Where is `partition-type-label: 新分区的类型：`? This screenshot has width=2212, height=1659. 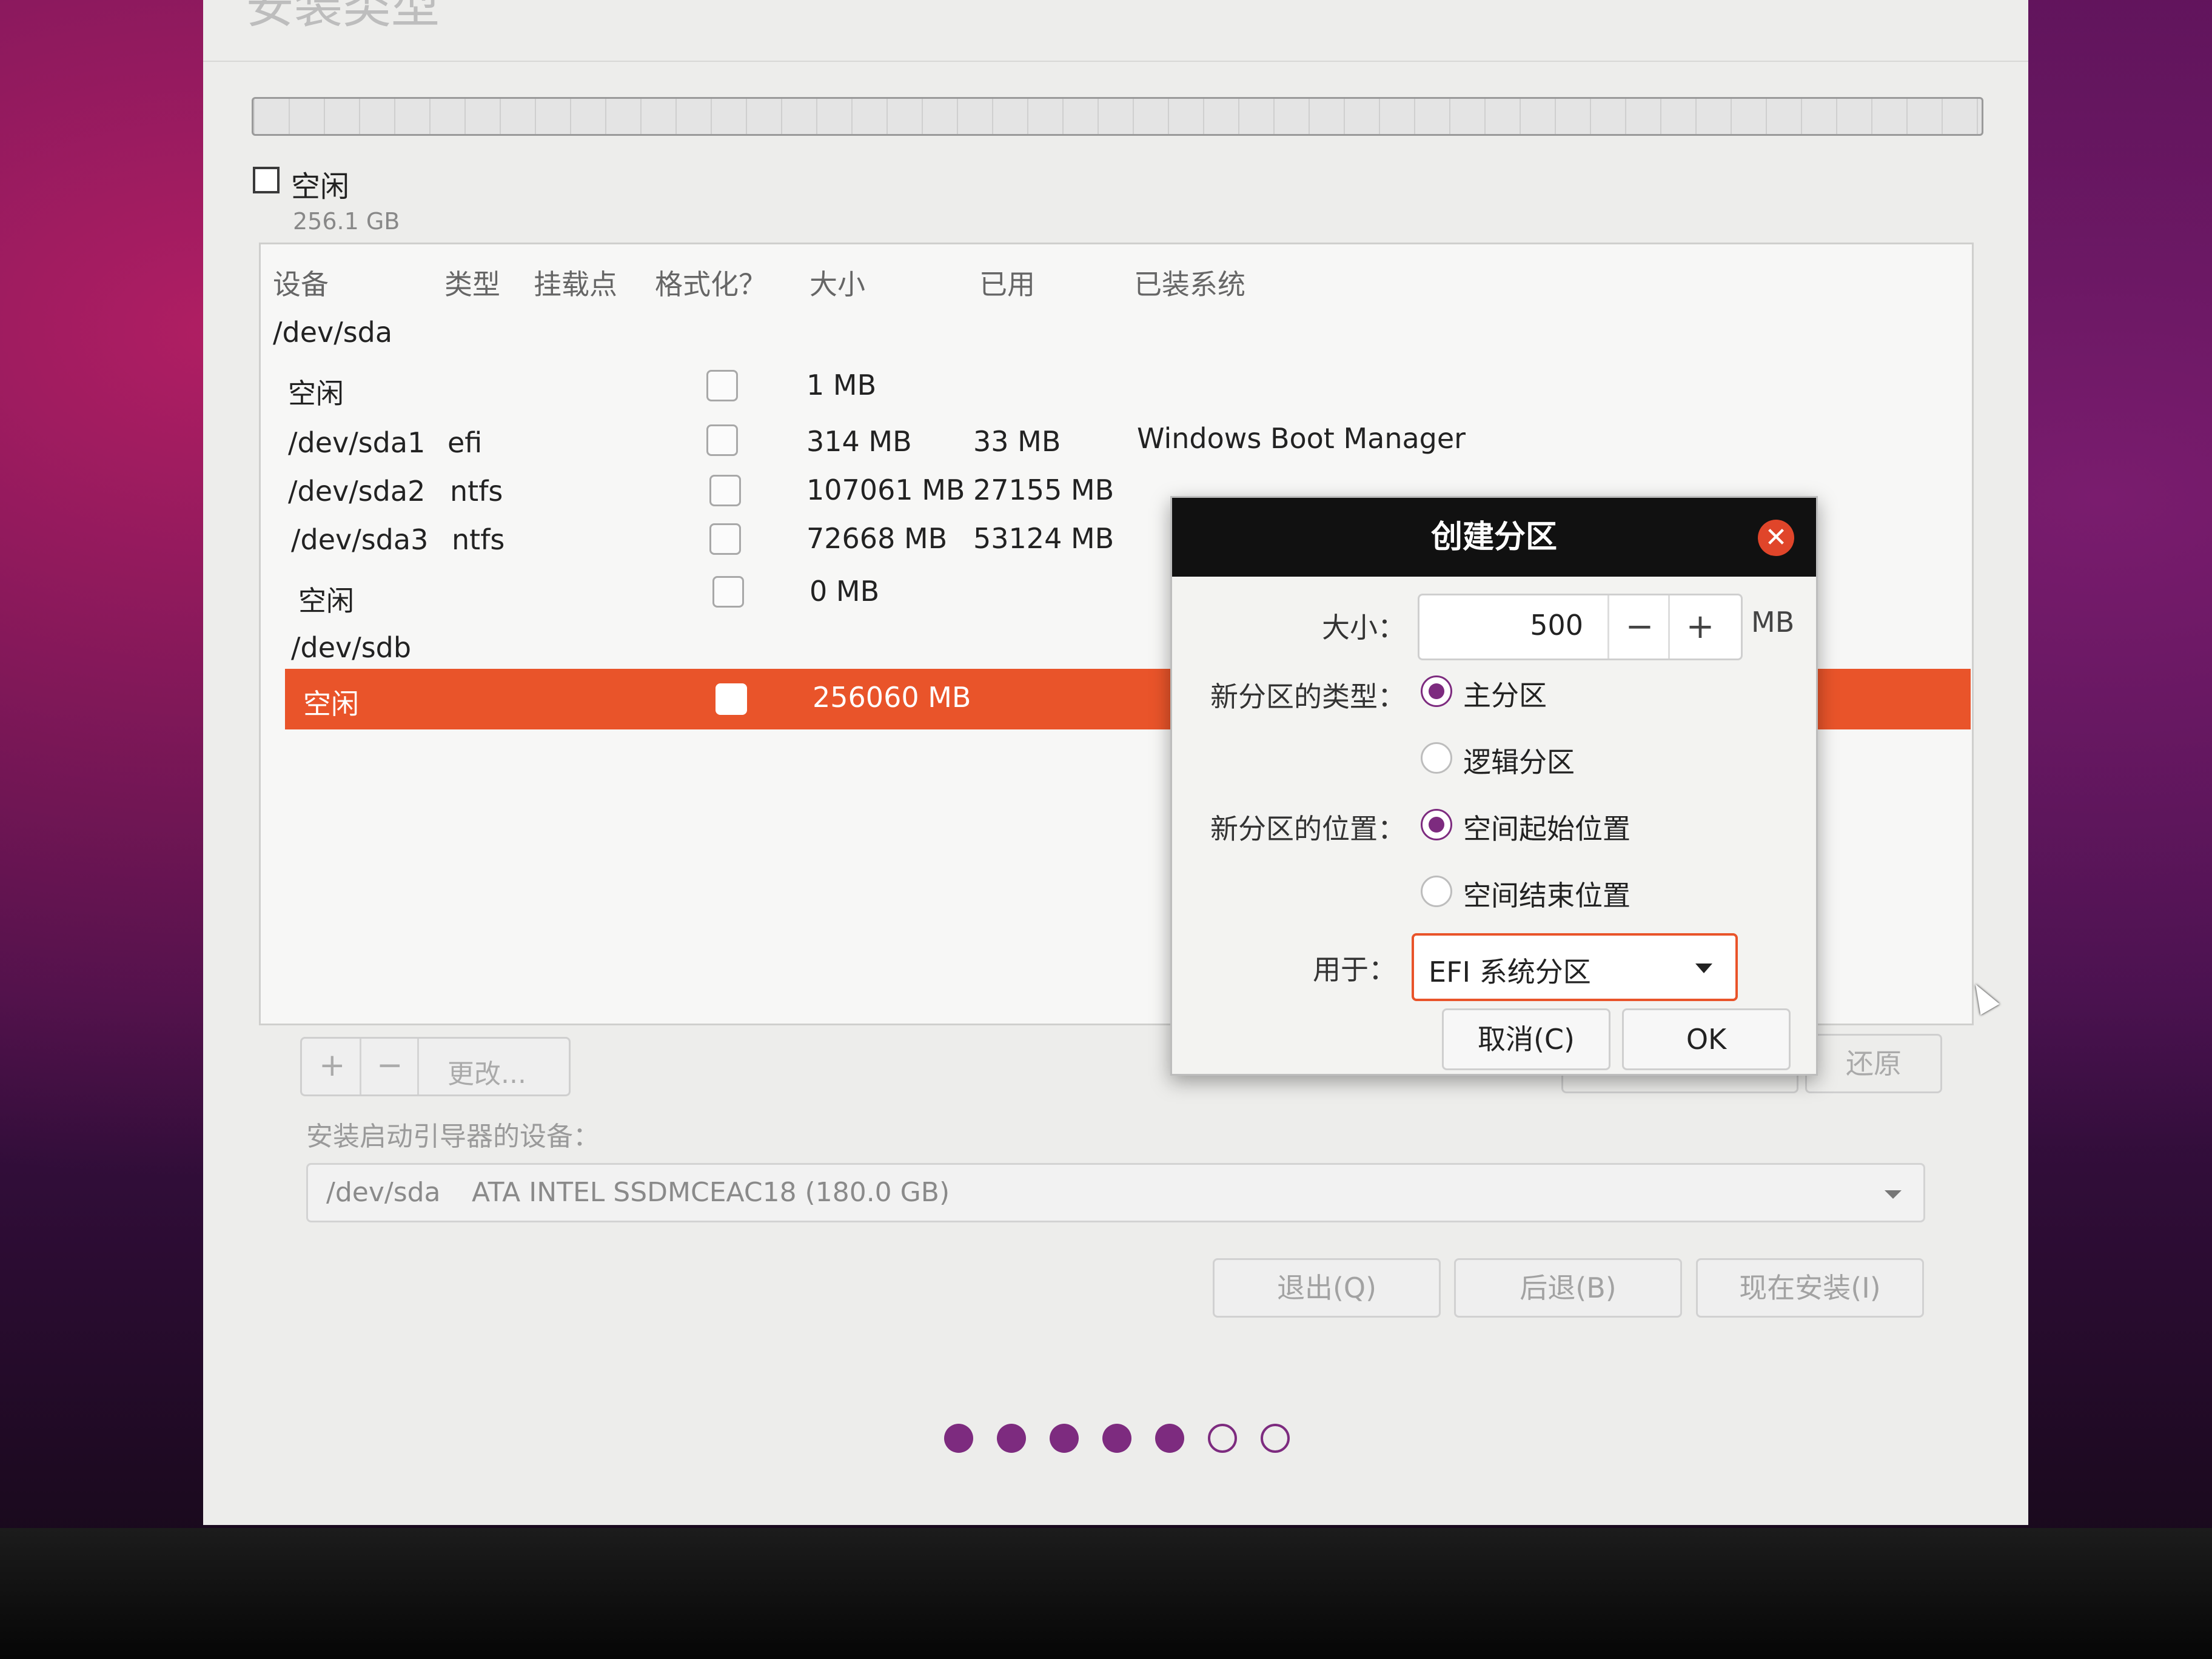
partition-type-label: 新分区的类型： is located at coordinates (1308, 696).